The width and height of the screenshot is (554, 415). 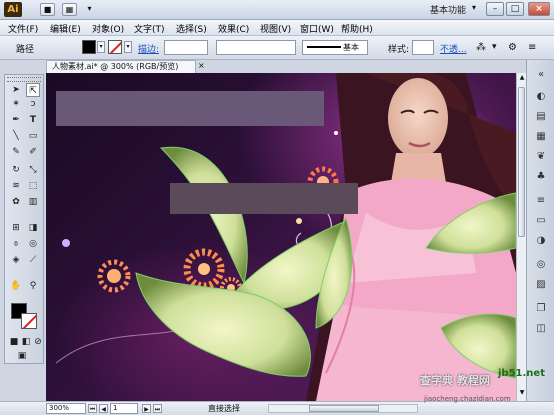 I want to click on pen-icon: ✒, so click(x=16, y=120).